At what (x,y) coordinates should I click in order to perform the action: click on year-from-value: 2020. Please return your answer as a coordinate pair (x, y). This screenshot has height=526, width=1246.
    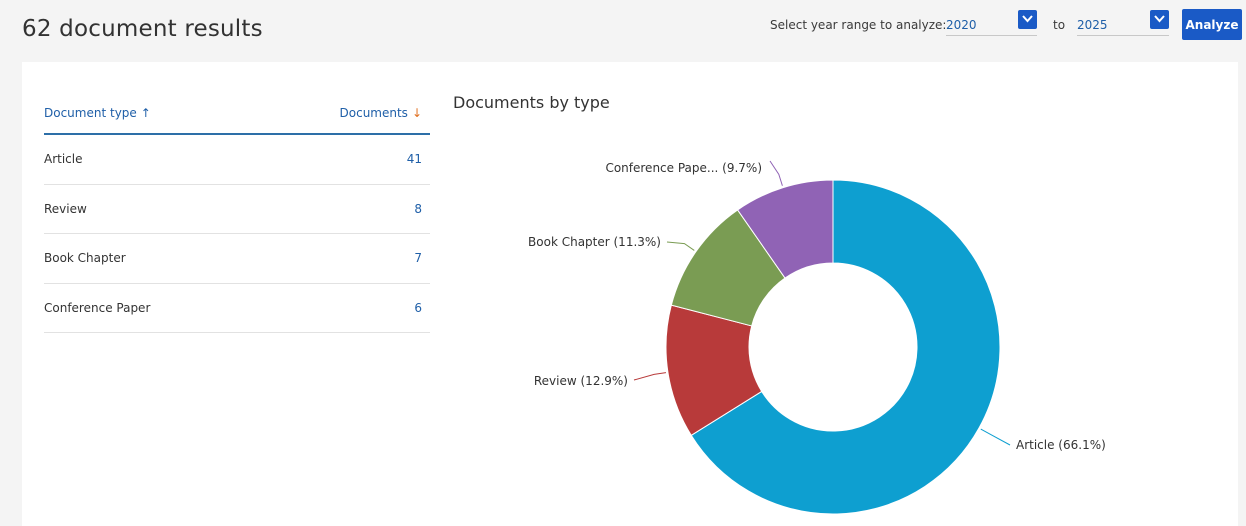
    Looking at the image, I should click on (961, 25).